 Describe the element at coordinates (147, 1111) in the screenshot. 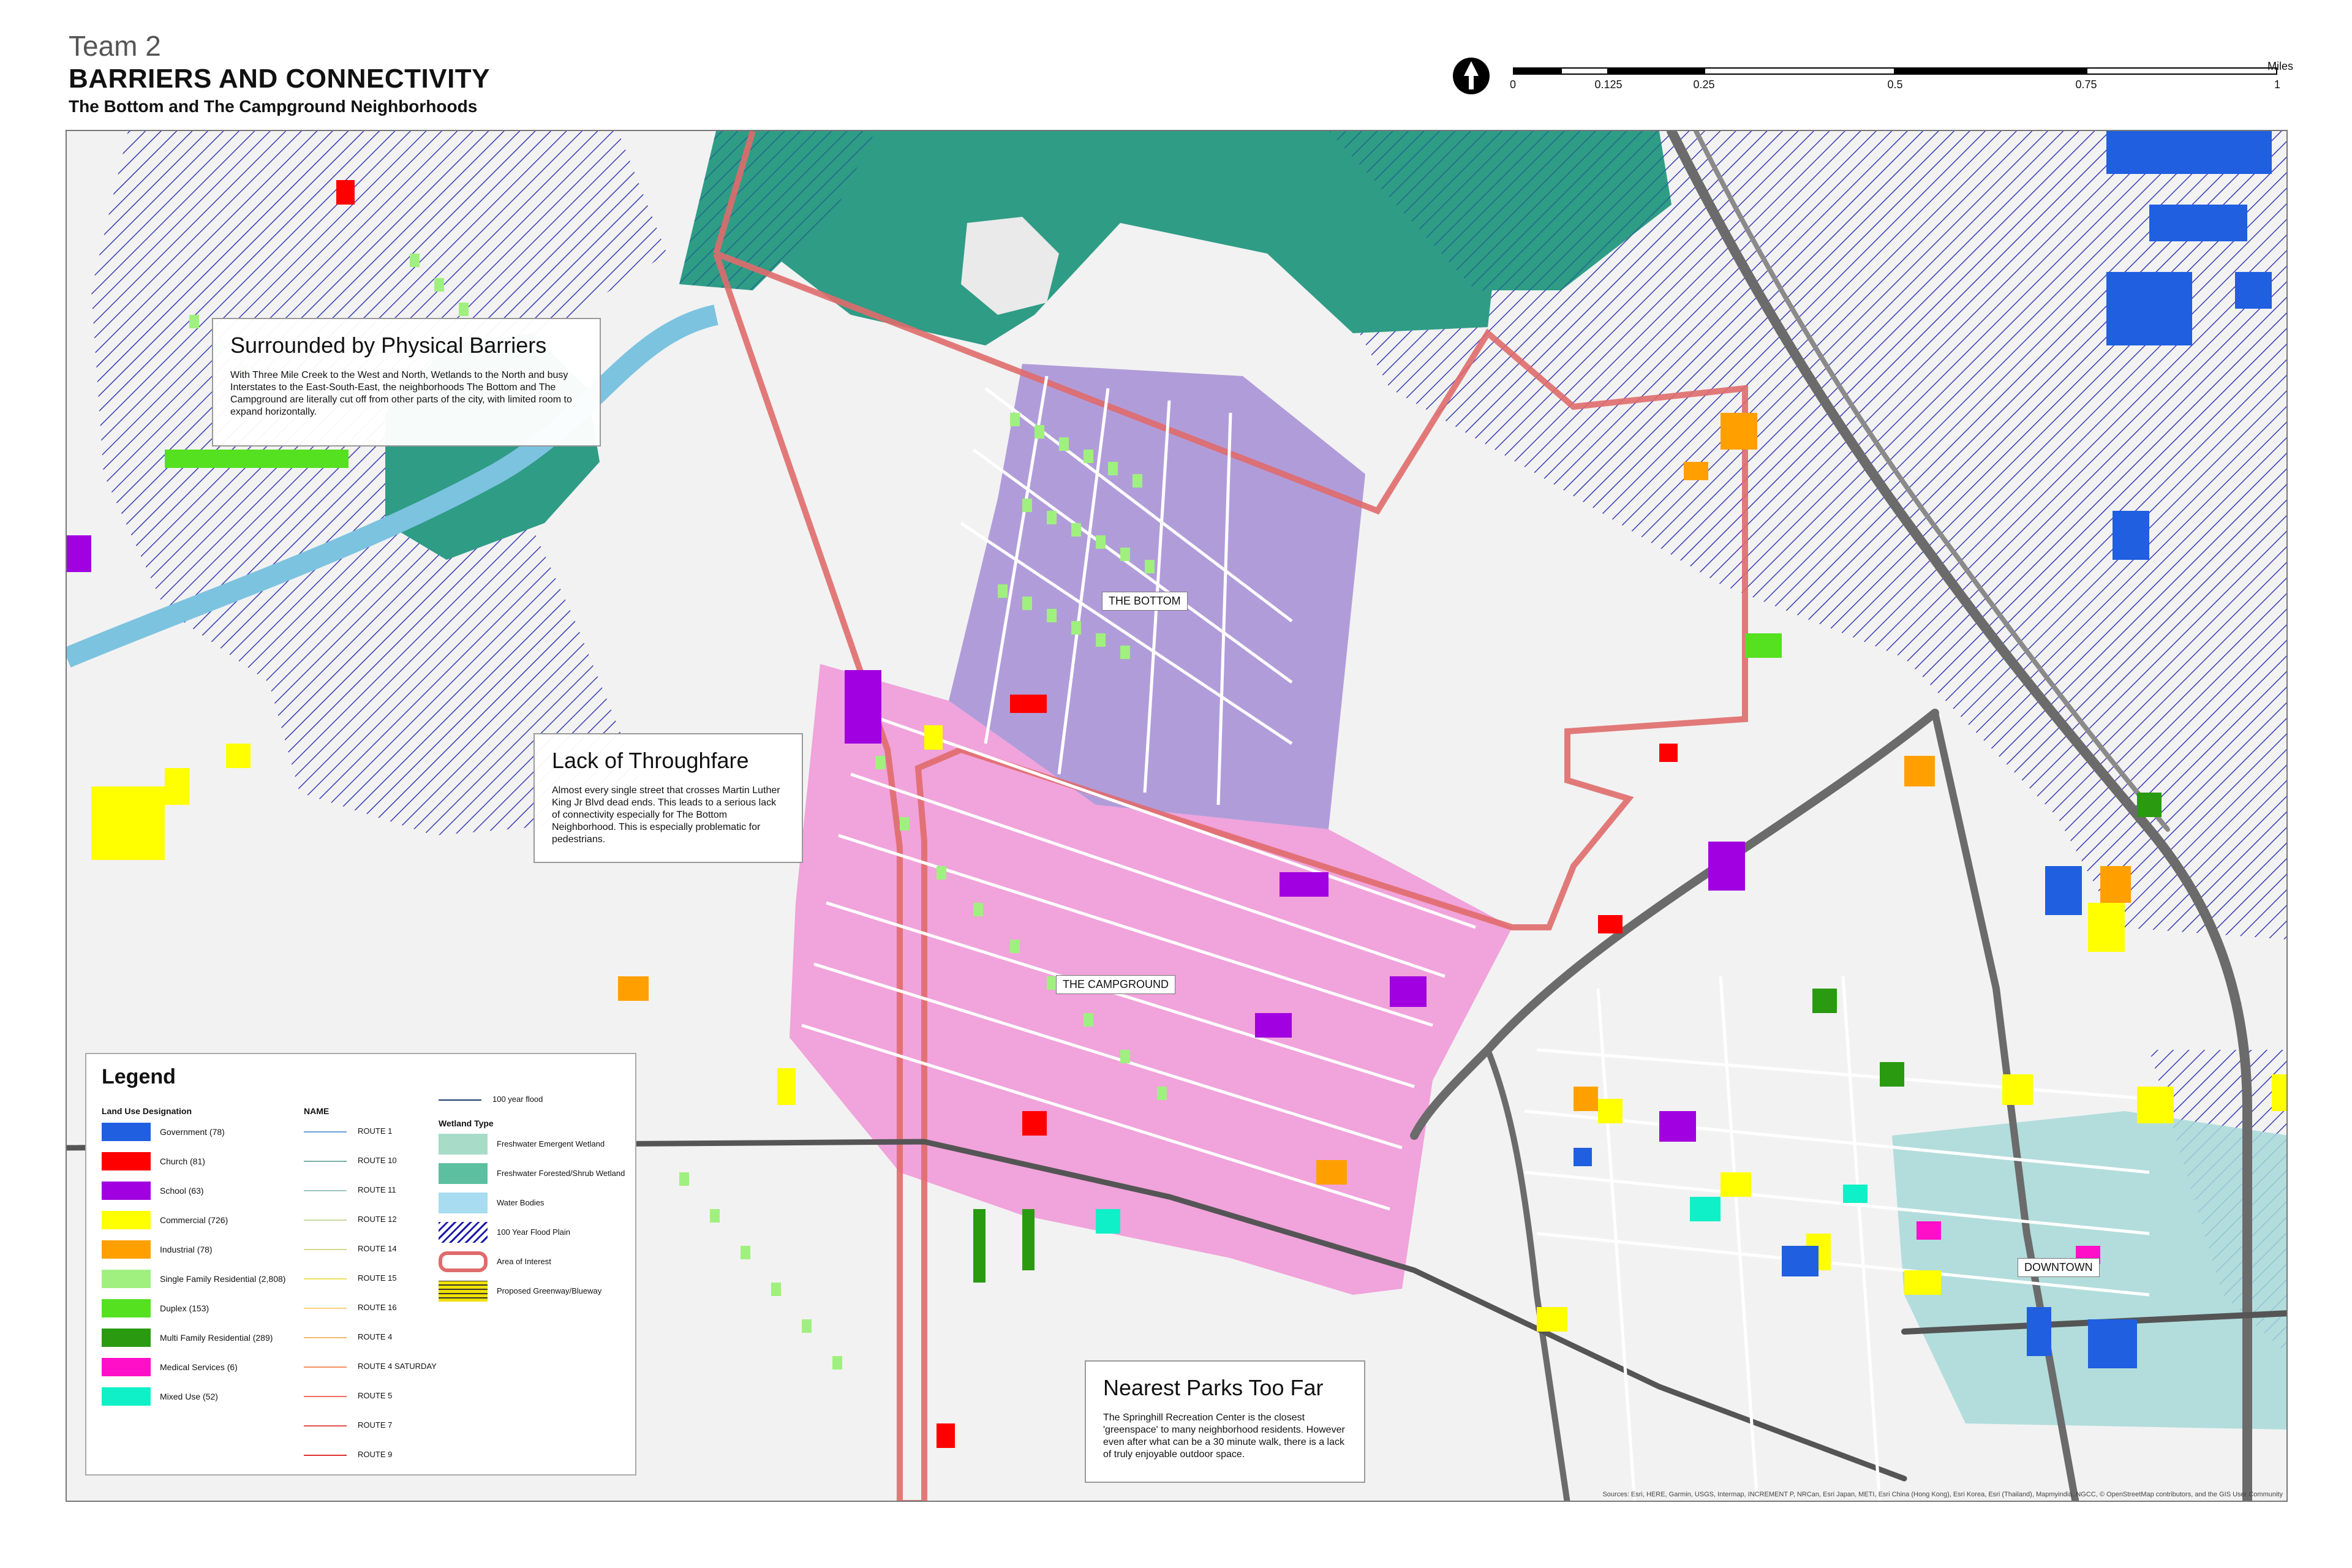

I see `legend-land-use-heading: Land Use Designation` at that location.